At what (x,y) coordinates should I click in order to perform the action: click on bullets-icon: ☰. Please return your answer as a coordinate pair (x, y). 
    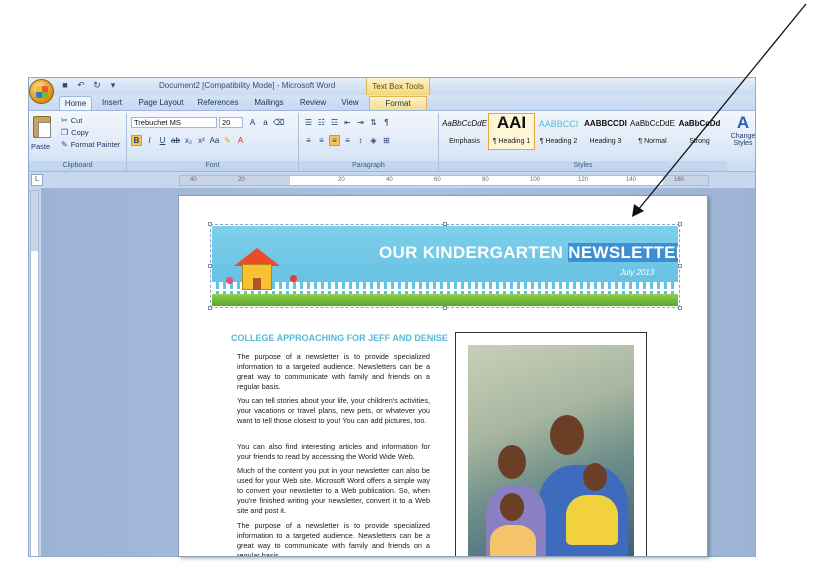
    Looking at the image, I should click on (308, 122).